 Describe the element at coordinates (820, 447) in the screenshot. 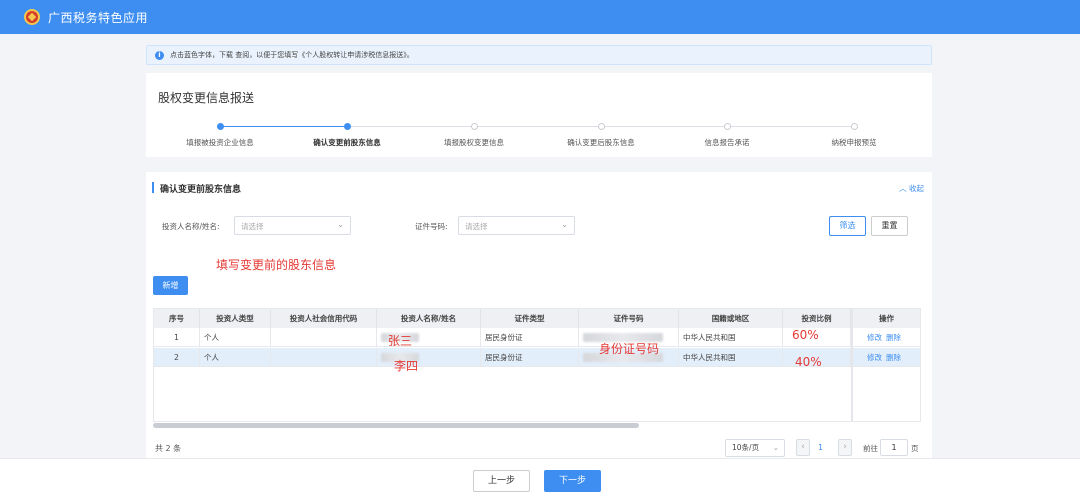

I see `current-page: 1` at that location.